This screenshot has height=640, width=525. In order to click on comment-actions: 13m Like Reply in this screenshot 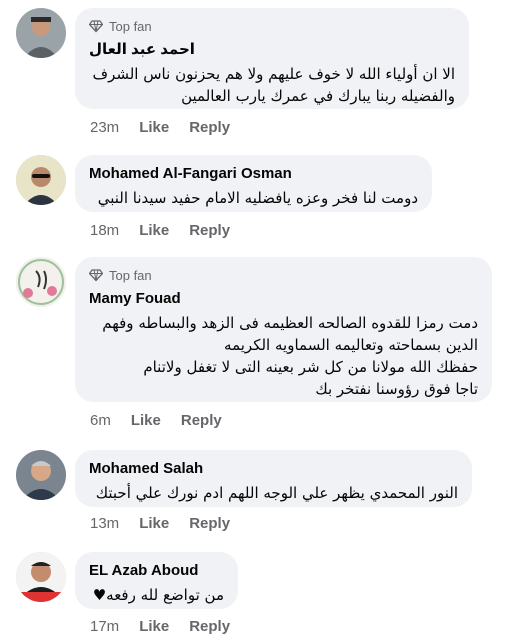, I will do `click(170, 523)`.